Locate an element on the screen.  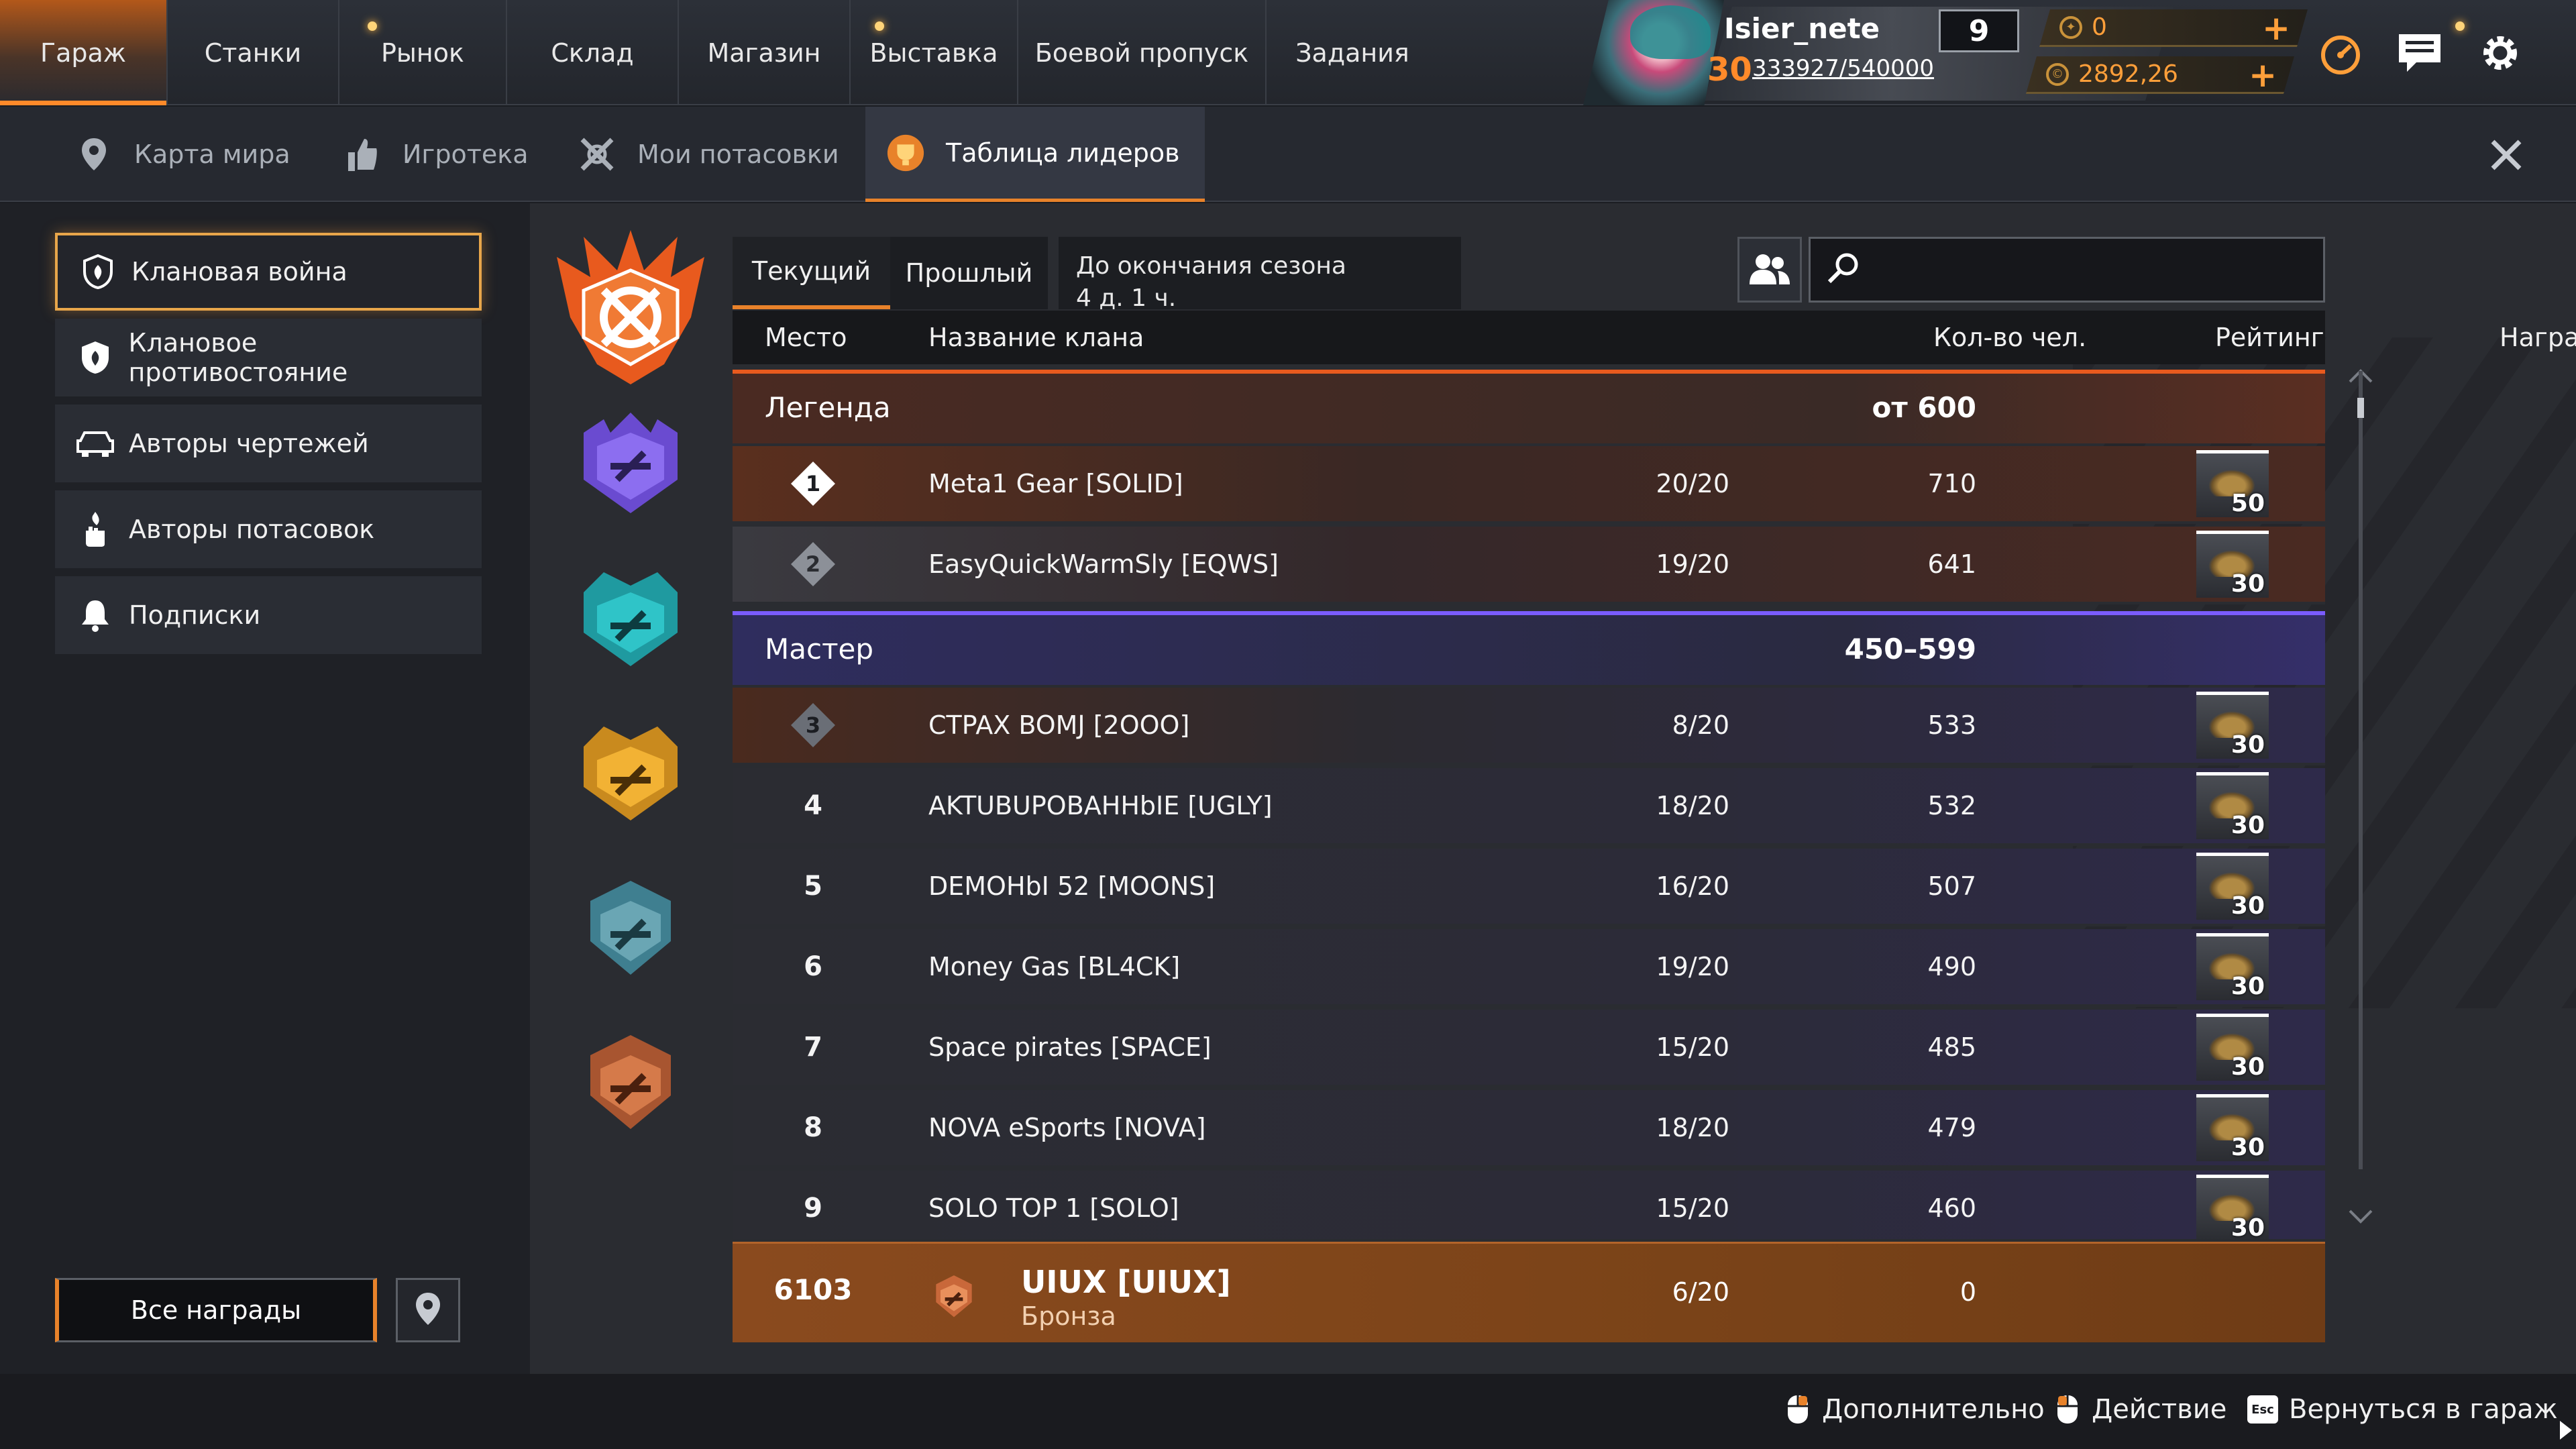
my-clan-rating: 0 is located at coordinates (1968, 1292).